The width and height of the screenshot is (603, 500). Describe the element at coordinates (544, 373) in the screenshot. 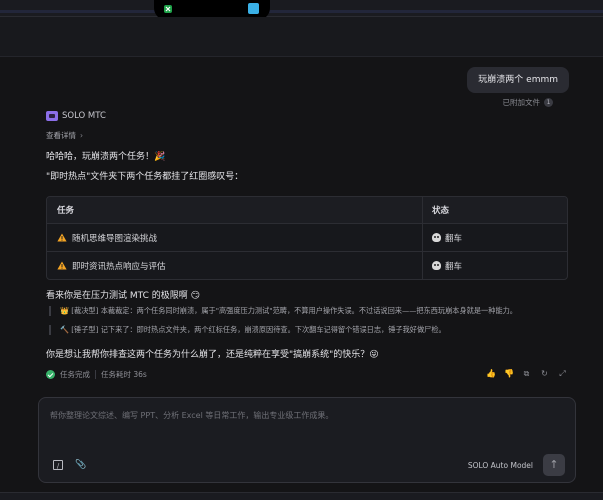

I see `refresh-icon: ↻` at that location.